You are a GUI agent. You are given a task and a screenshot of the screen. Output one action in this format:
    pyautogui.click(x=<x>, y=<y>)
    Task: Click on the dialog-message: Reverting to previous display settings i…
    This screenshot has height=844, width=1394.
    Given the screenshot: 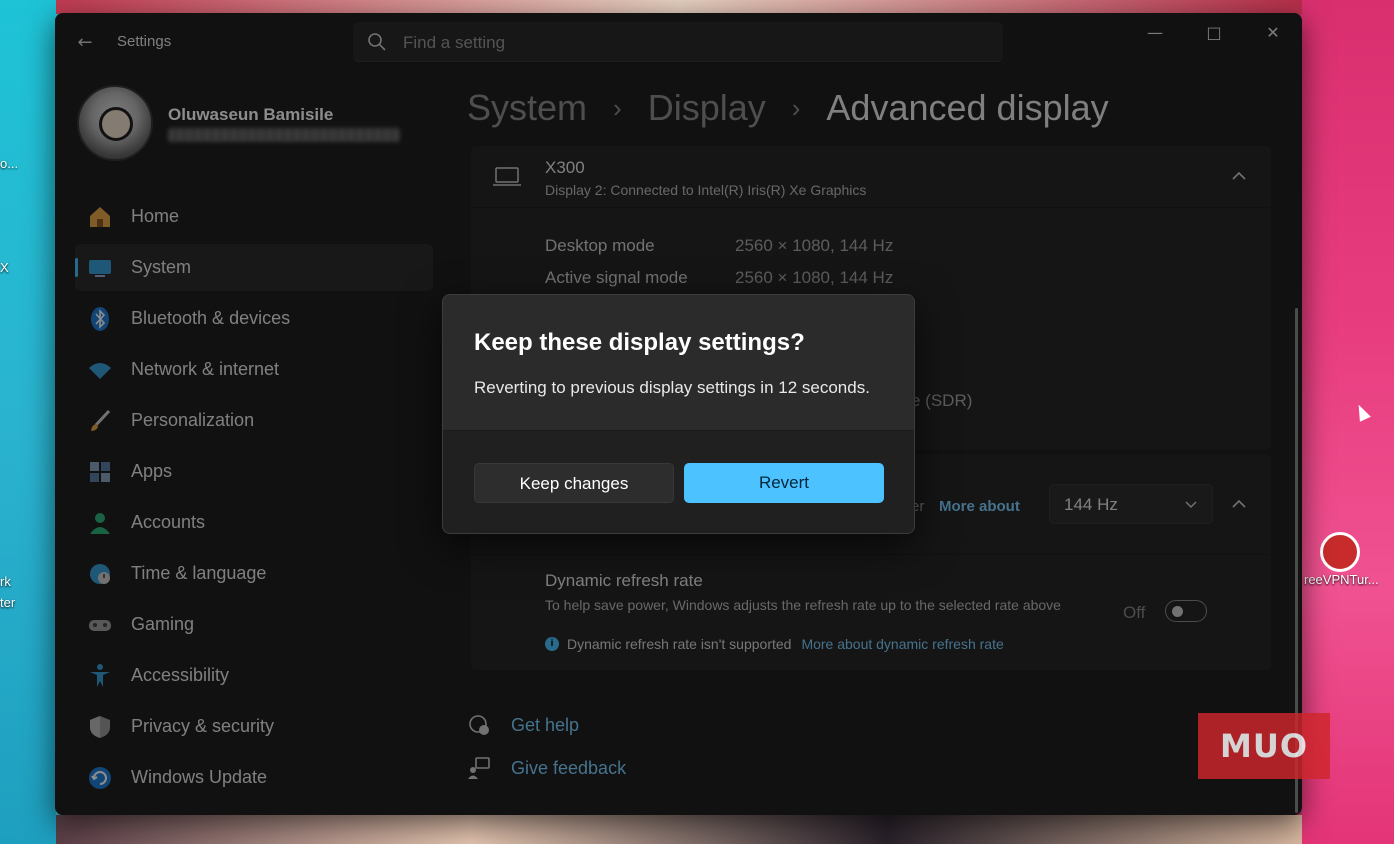 What is the action you would take?
    pyautogui.click(x=672, y=387)
    